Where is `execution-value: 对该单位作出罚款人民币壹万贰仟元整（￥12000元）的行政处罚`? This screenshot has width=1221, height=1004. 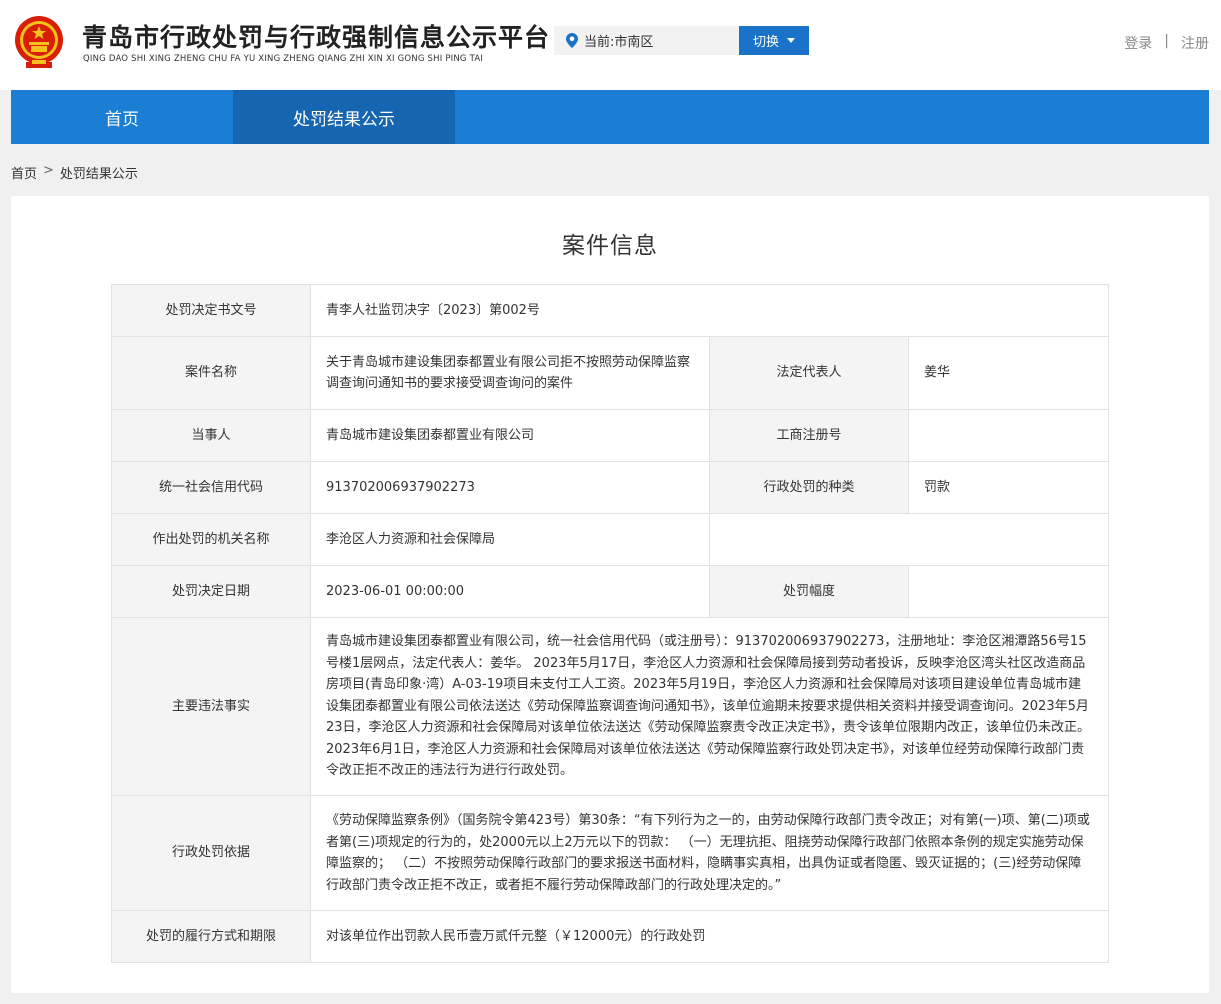 execution-value: 对该单位作出罚款人民币壹万贰仟元整（￥12000元）的行政处罚 is located at coordinates (709, 936).